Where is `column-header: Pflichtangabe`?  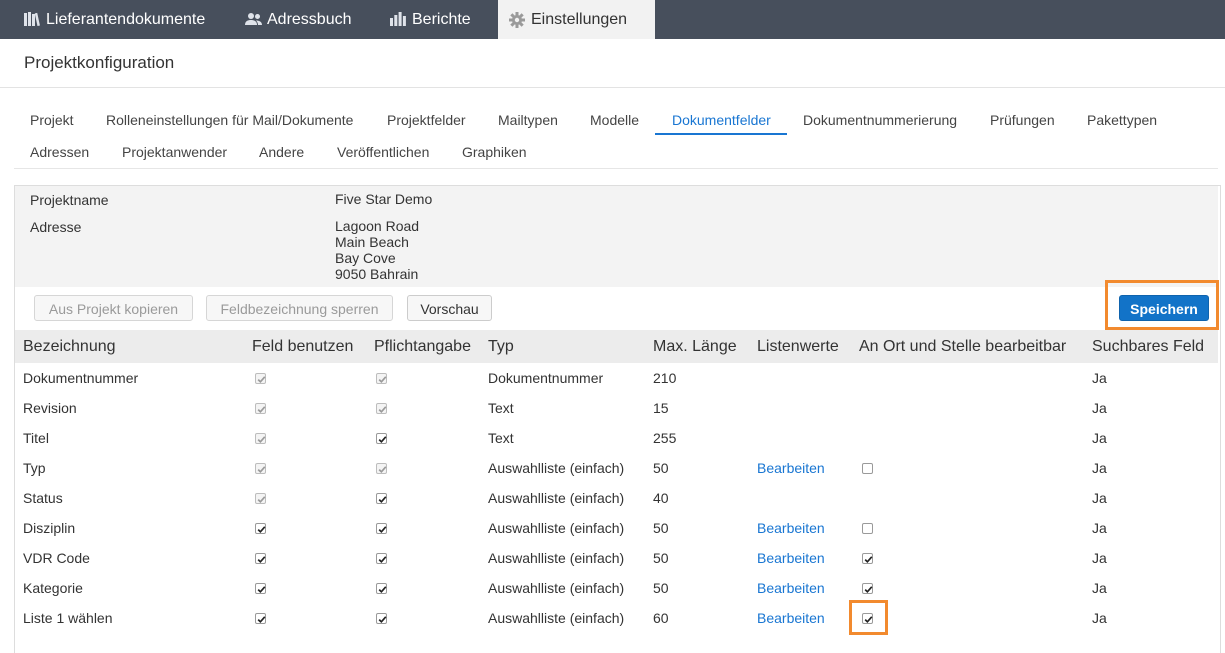
column-header: Pflichtangabe is located at coordinates (422, 346).